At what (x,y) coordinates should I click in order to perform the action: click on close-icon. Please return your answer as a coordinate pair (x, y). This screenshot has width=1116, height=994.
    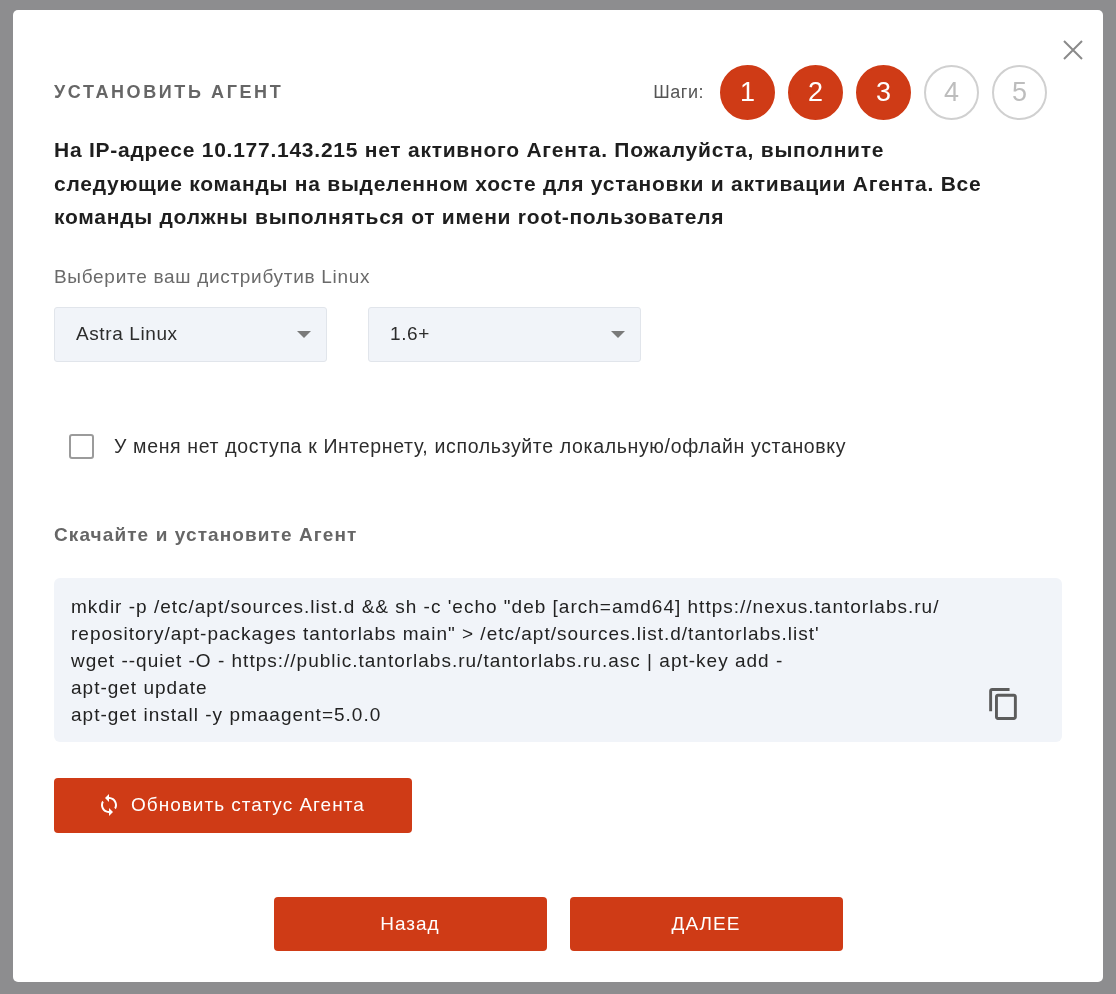
    Looking at the image, I should click on (1073, 50).